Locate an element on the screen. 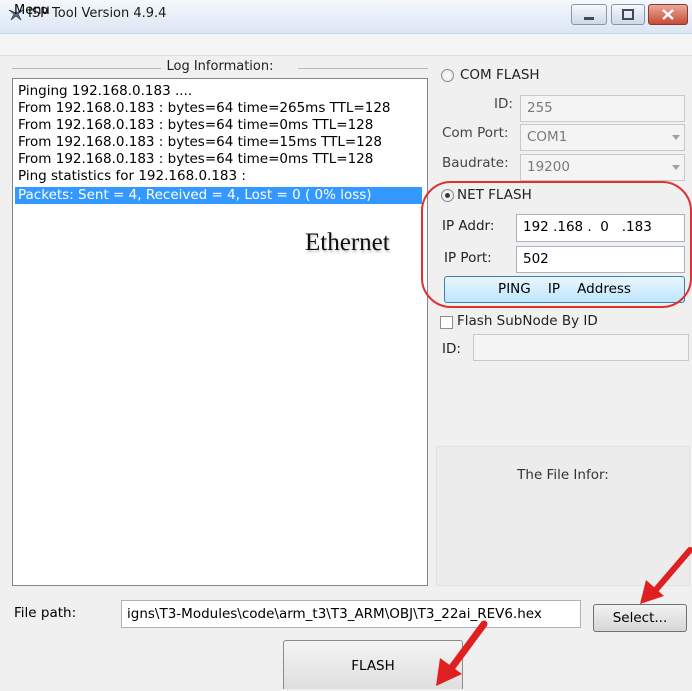  maximize-icon is located at coordinates (628, 14).